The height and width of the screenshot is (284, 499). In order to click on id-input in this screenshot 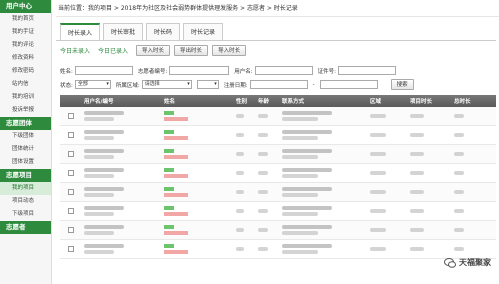, I will do `click(366, 70)`.